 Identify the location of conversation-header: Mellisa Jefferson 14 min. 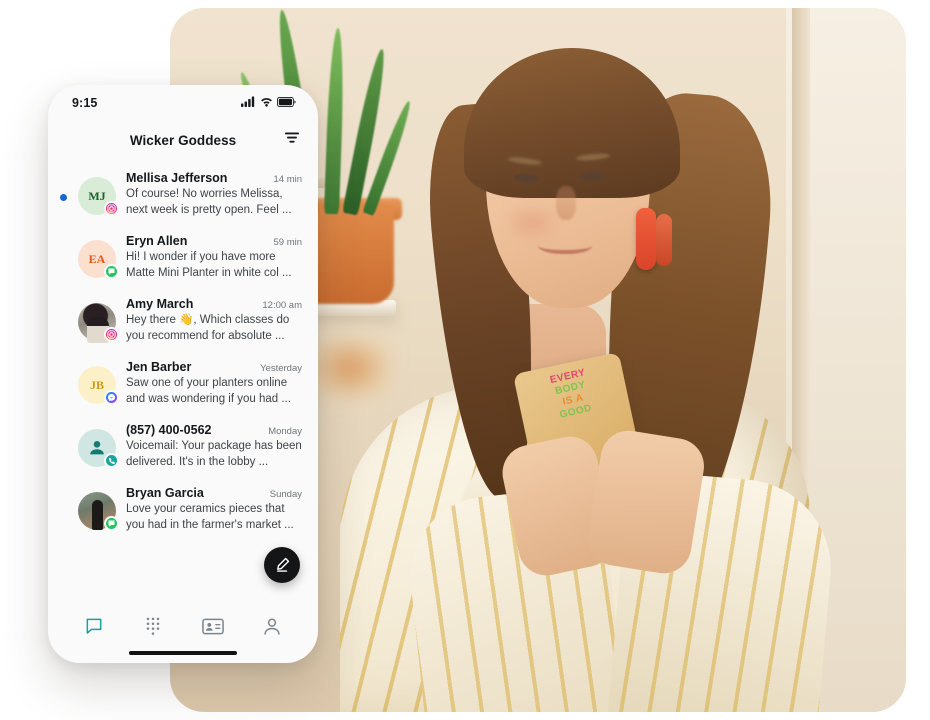
(214, 178).